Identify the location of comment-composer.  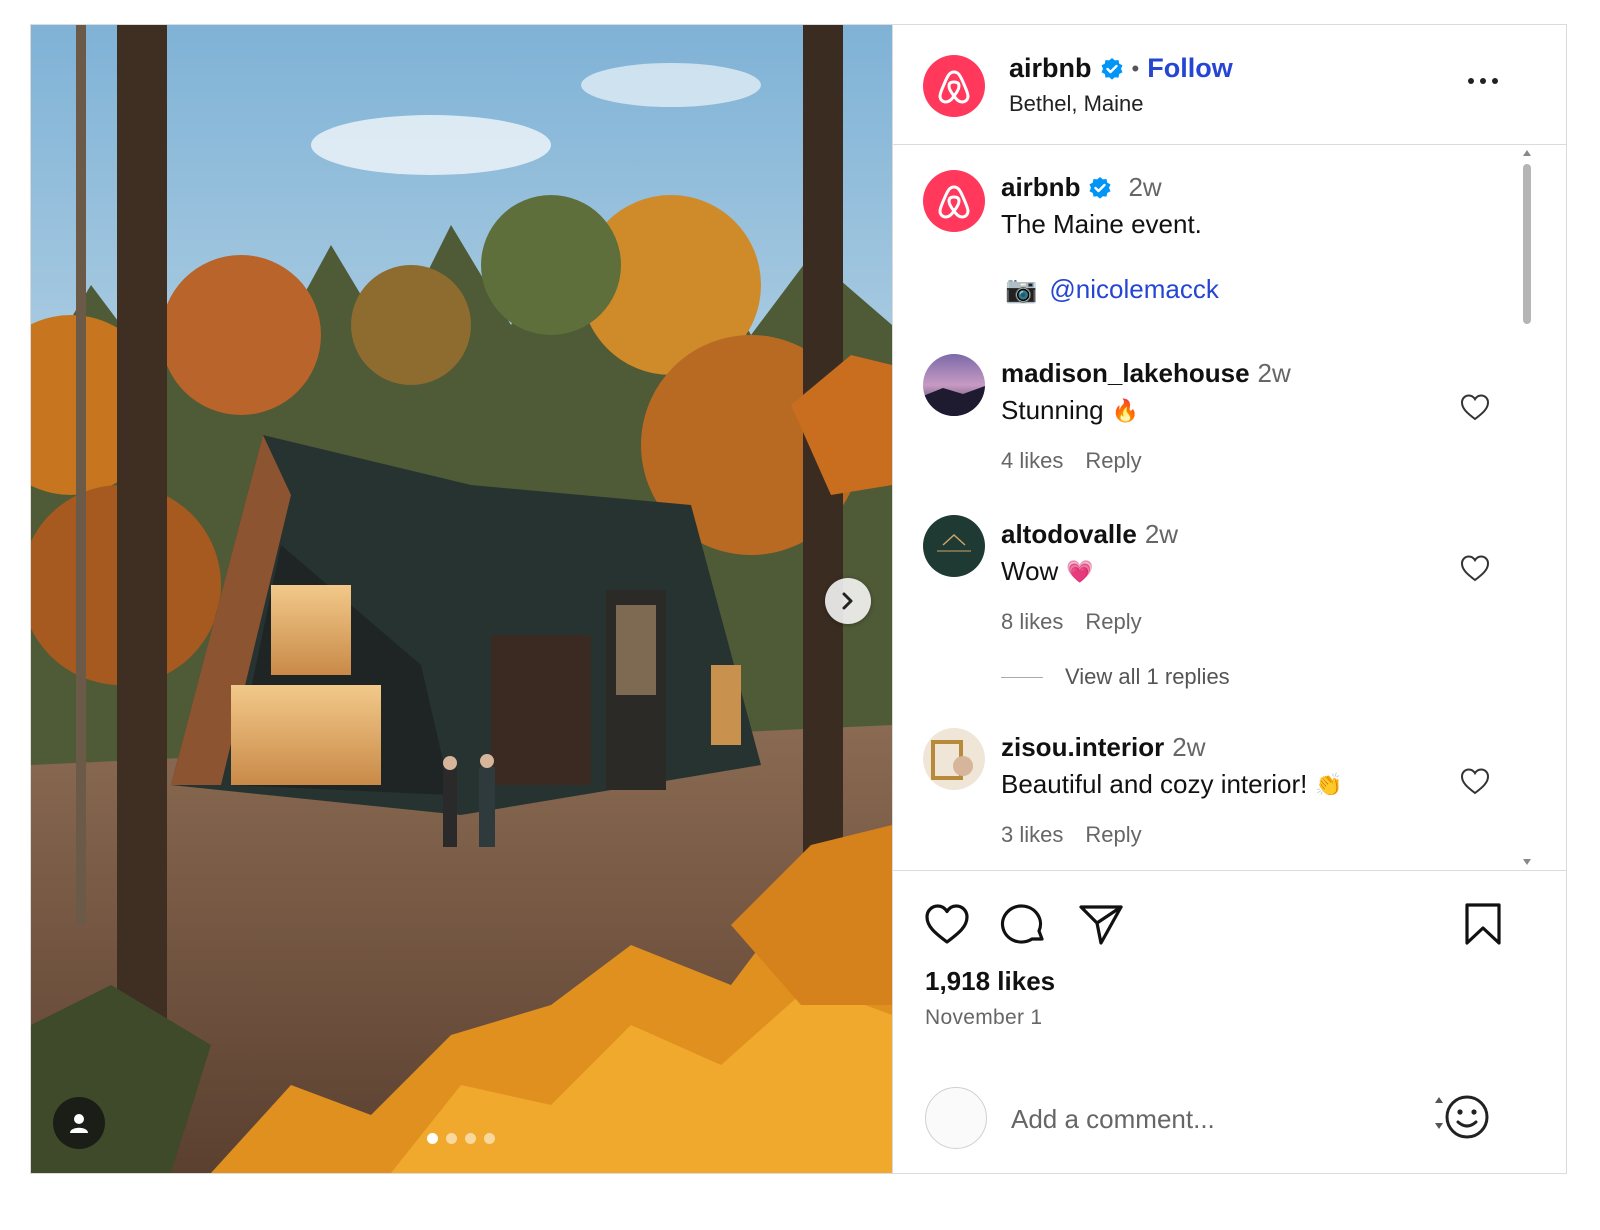
(1229, 1114).